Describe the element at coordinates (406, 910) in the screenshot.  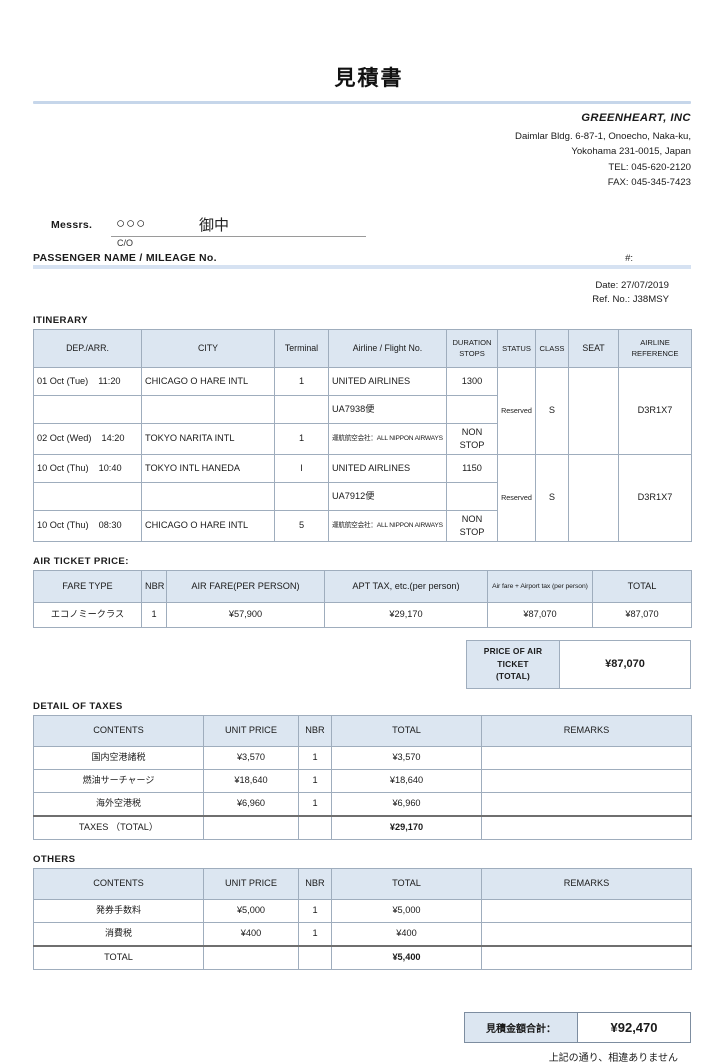
I see `others-total: ¥5,000` at that location.